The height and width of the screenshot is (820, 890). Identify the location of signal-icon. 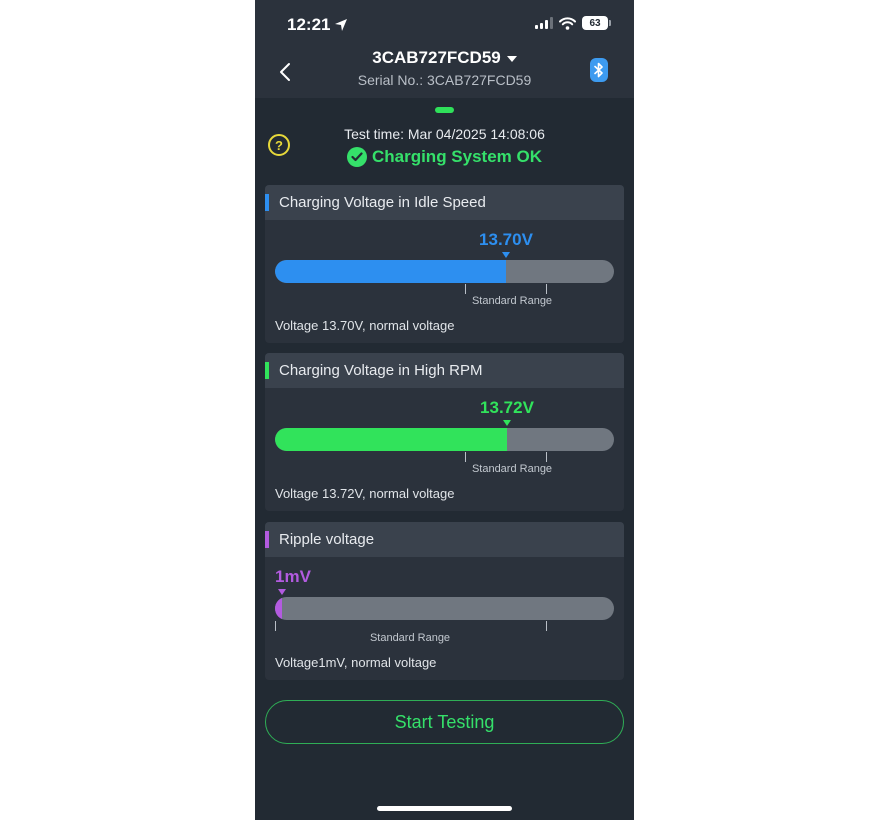
(544, 23).